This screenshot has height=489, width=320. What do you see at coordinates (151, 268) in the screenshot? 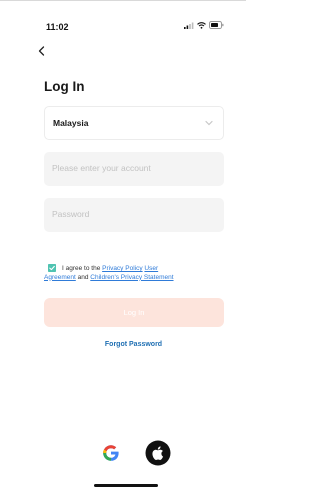
I see `user-agreement-link-part1: User` at bounding box center [151, 268].